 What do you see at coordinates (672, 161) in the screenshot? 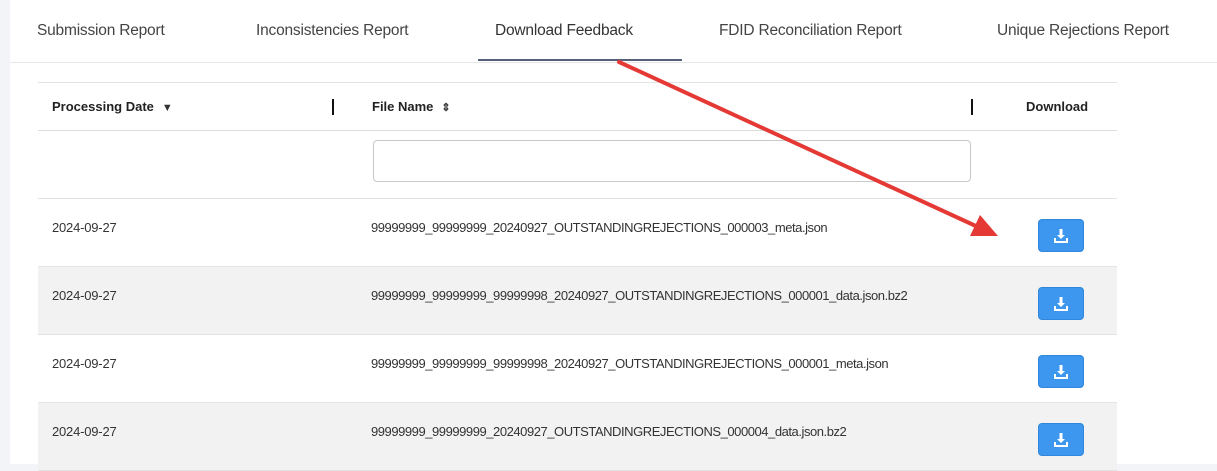
I see `file-name-filter-input` at bounding box center [672, 161].